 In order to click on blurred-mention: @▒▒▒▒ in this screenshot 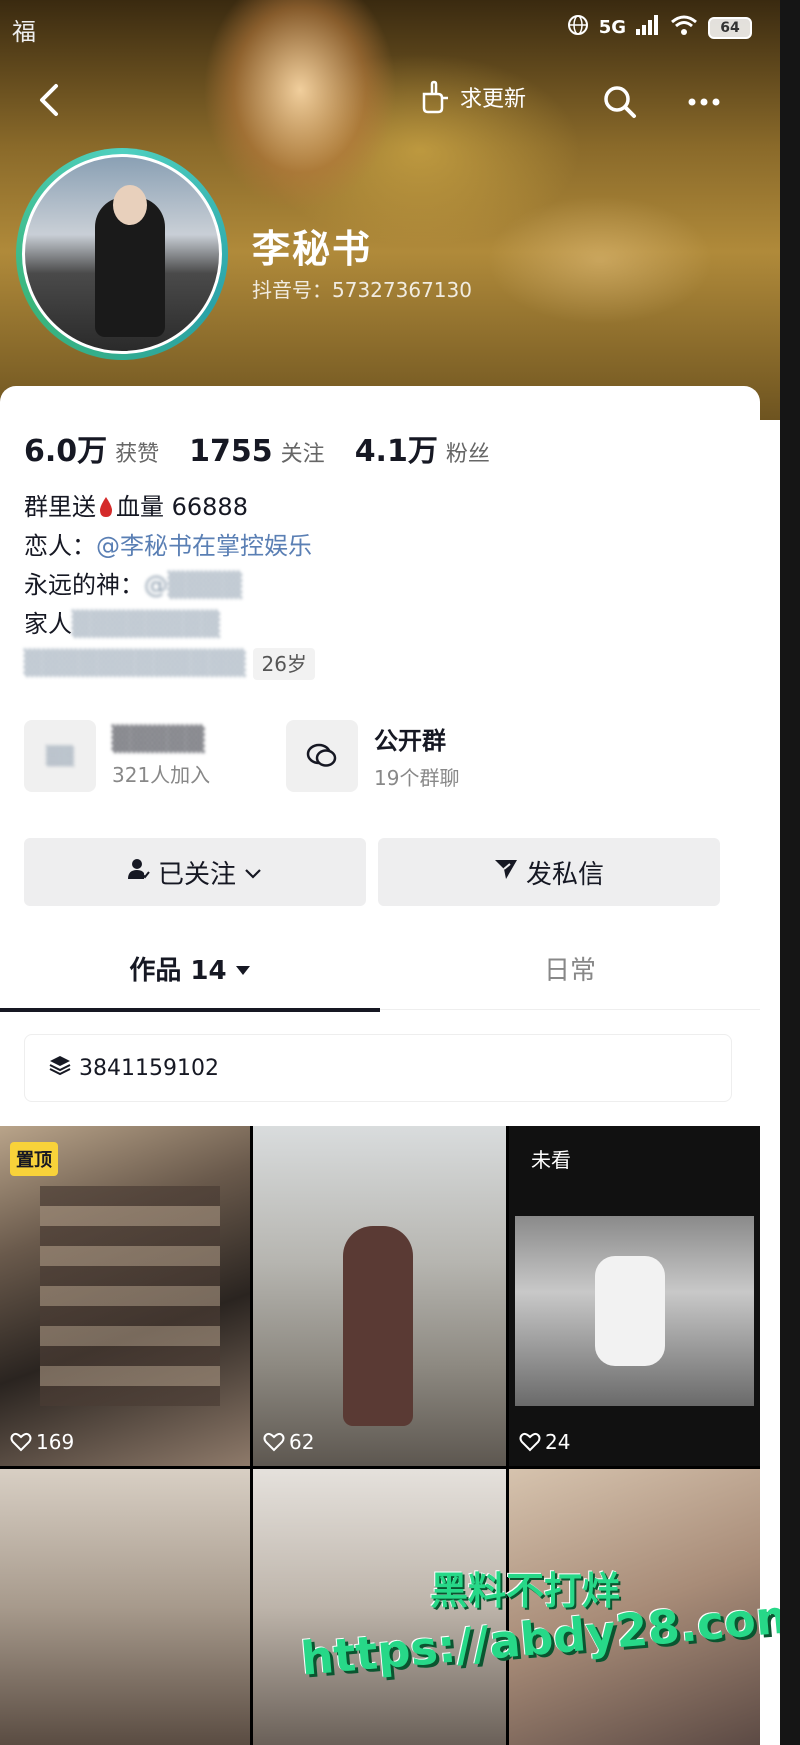, I will do `click(193, 585)`.